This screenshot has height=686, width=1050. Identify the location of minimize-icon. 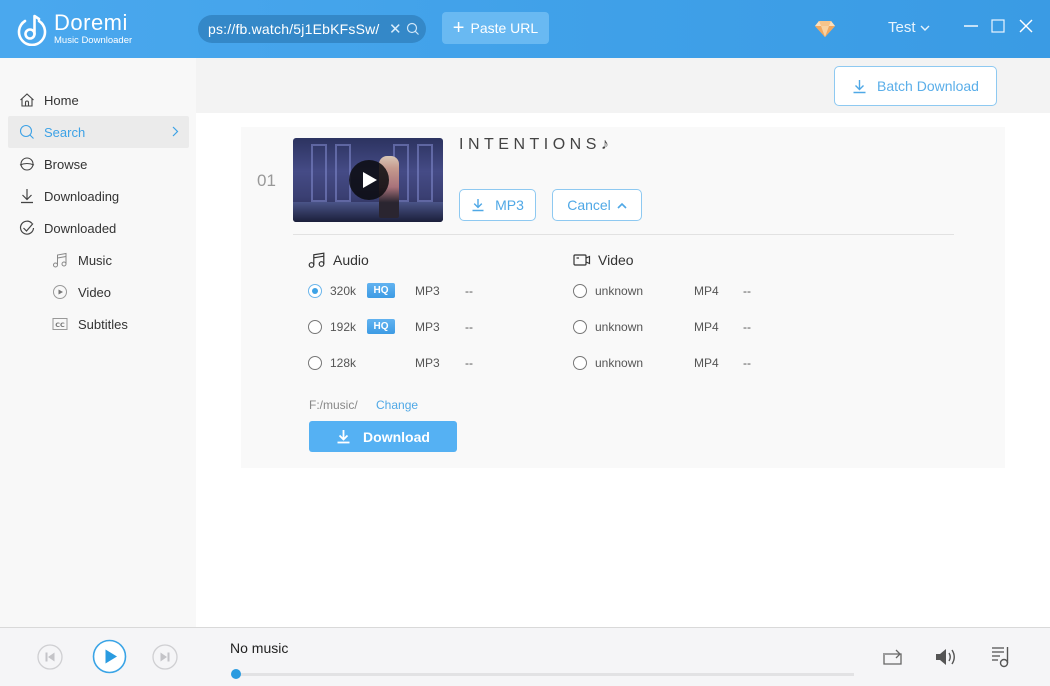
(971, 26).